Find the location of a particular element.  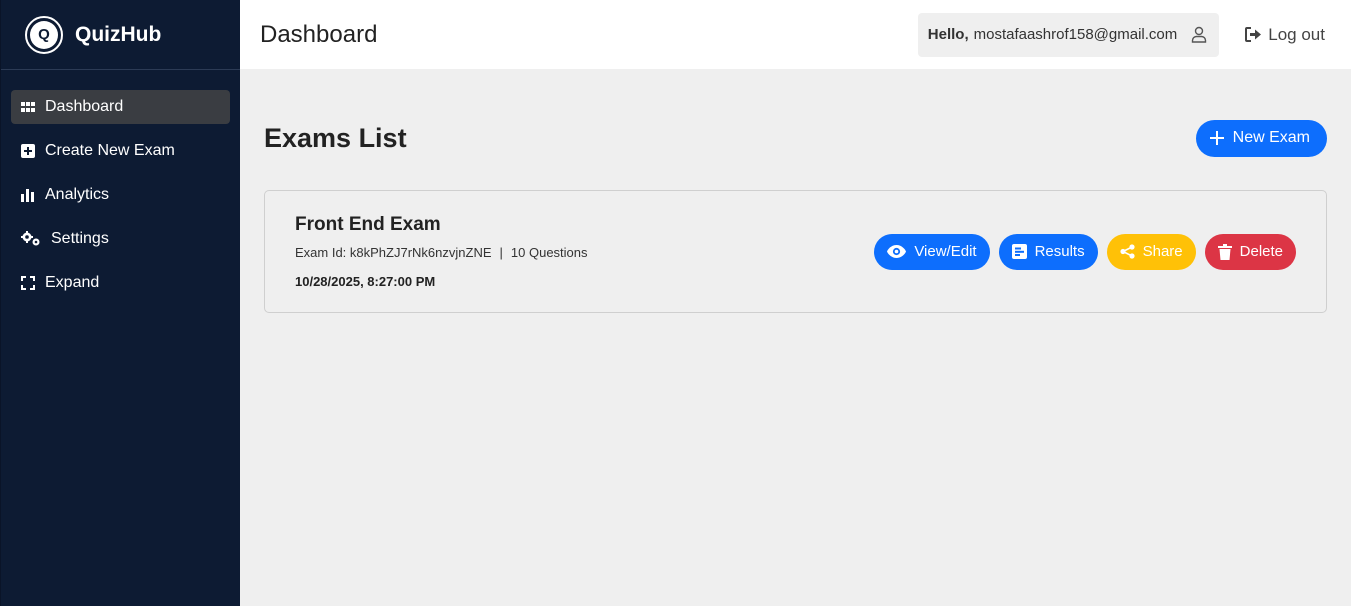

new-exam-label: New Exam is located at coordinates (1271, 137).